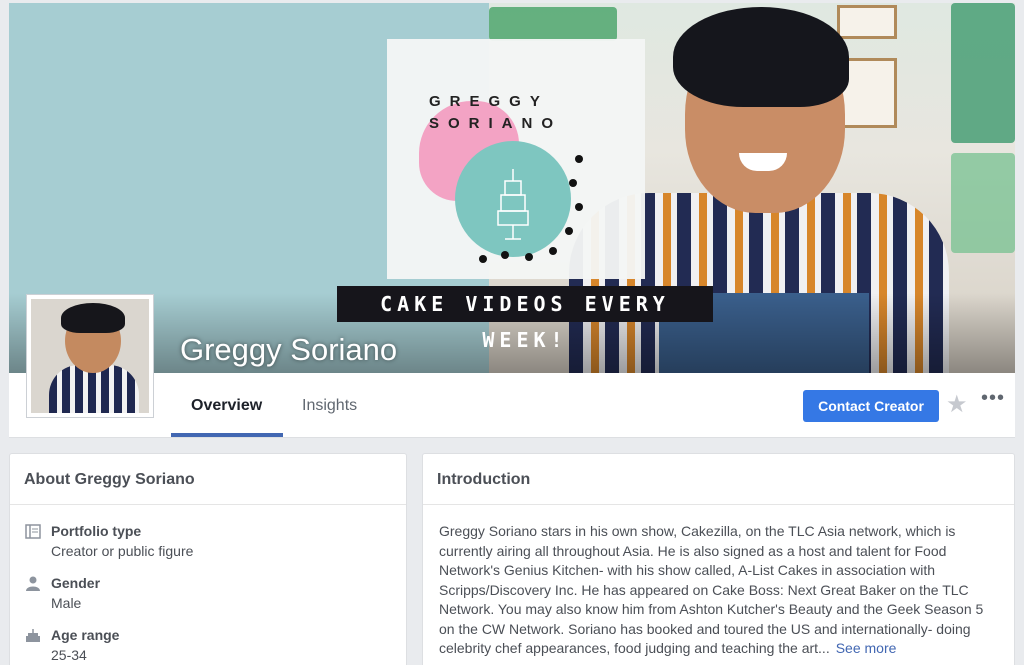  I want to click on avatar-image, so click(90, 356).